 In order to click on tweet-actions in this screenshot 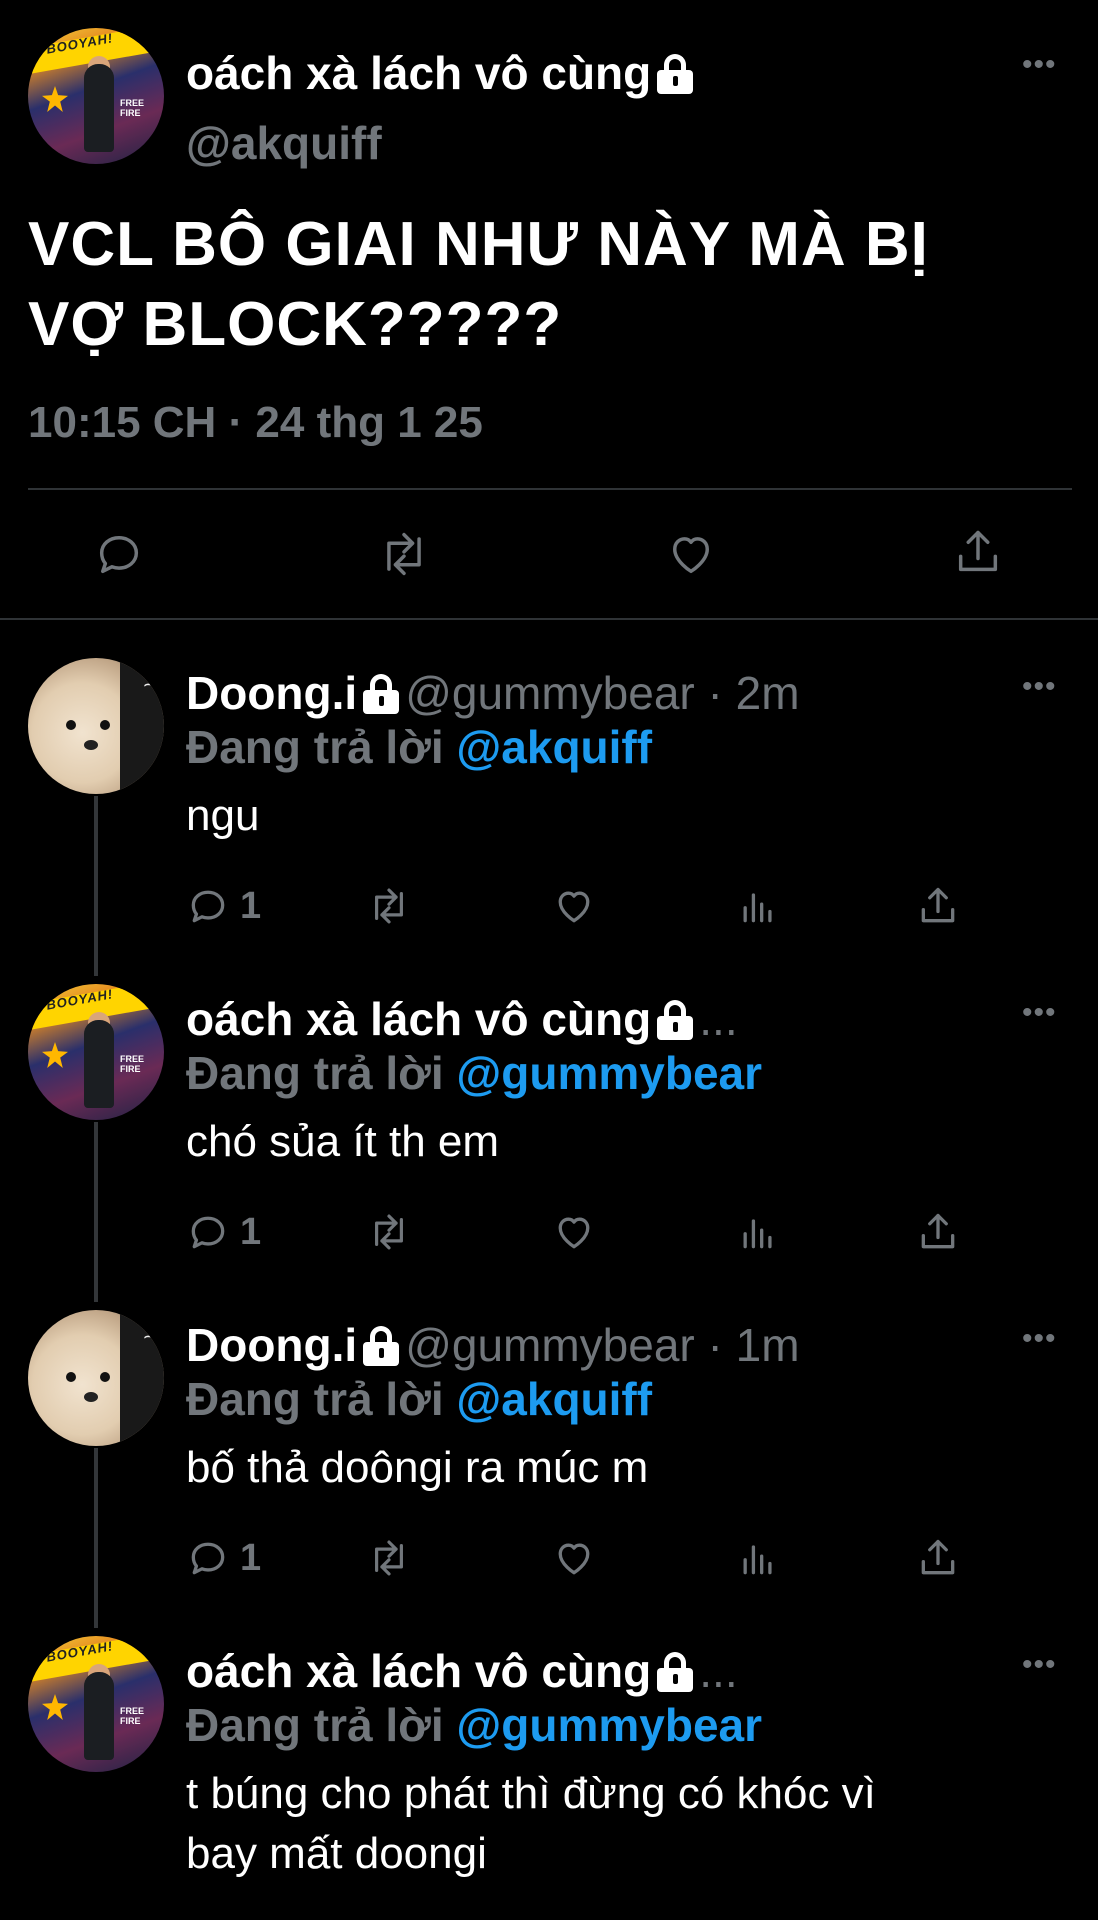, I will do `click(549, 552)`.